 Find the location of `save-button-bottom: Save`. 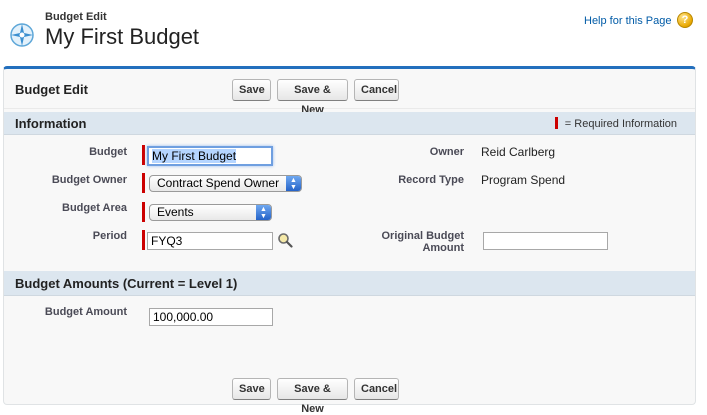

save-button-bottom: Save is located at coordinates (251, 389).